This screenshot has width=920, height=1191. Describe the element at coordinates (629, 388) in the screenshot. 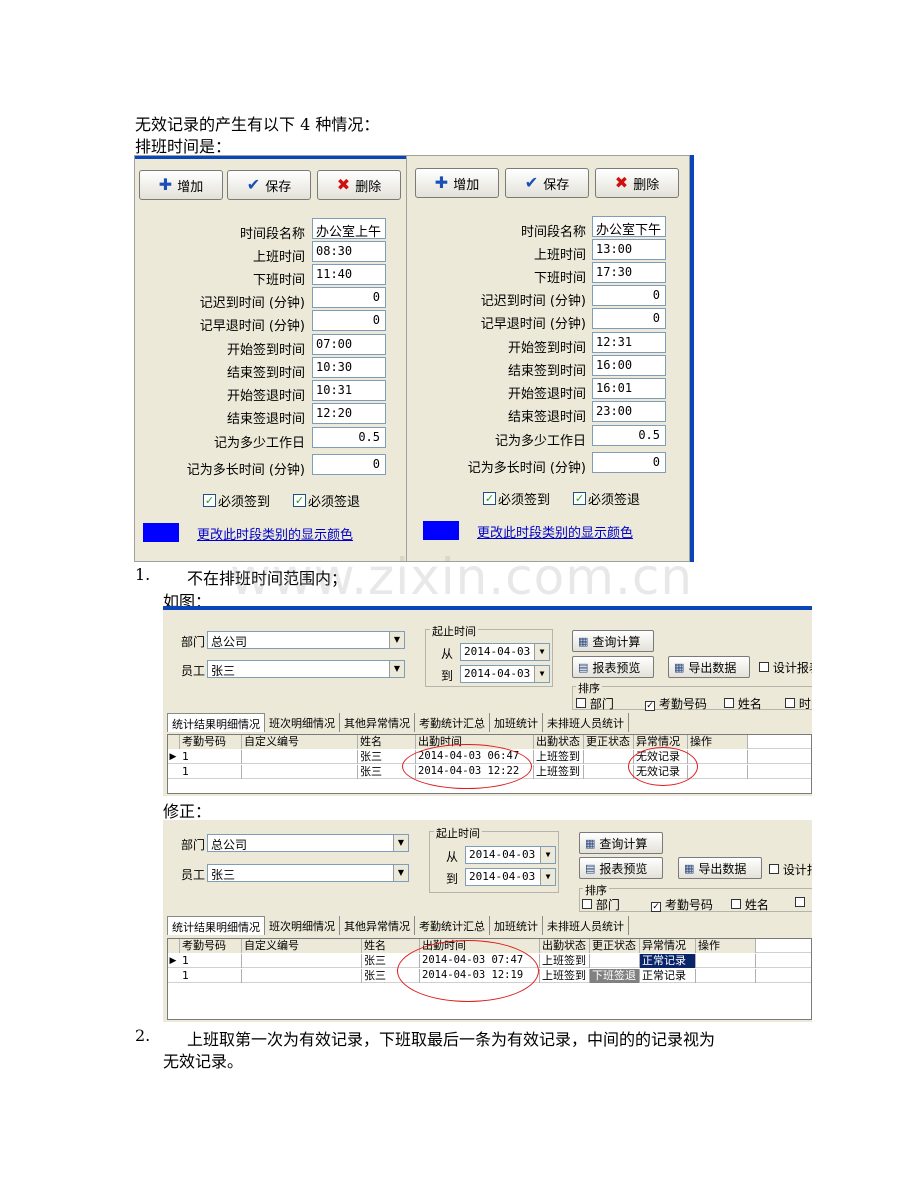

I see `checkout-start-field: 16:01` at that location.